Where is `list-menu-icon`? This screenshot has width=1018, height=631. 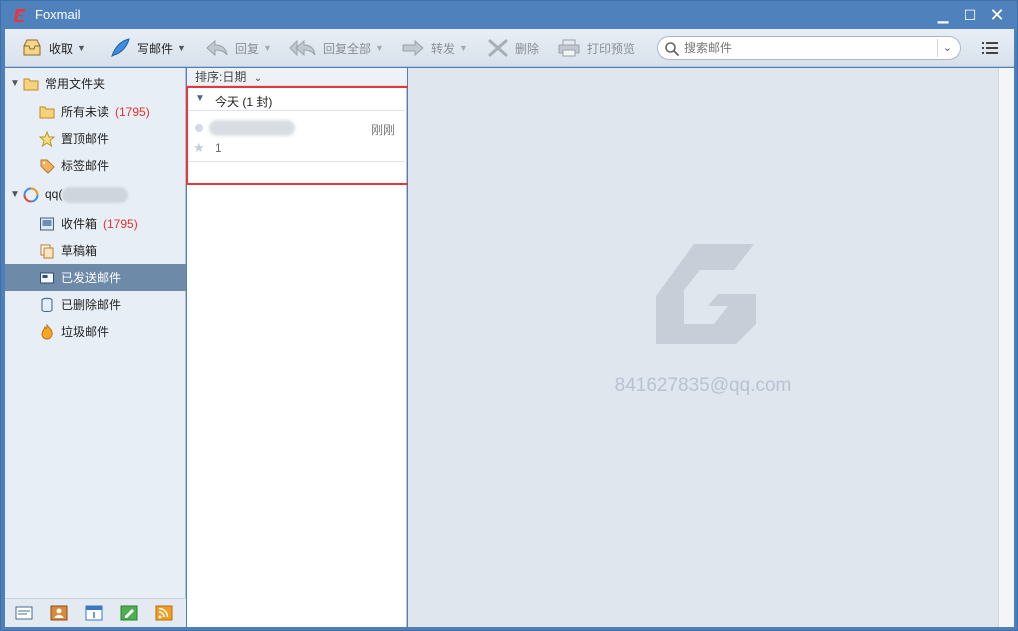 list-menu-icon is located at coordinates (990, 48).